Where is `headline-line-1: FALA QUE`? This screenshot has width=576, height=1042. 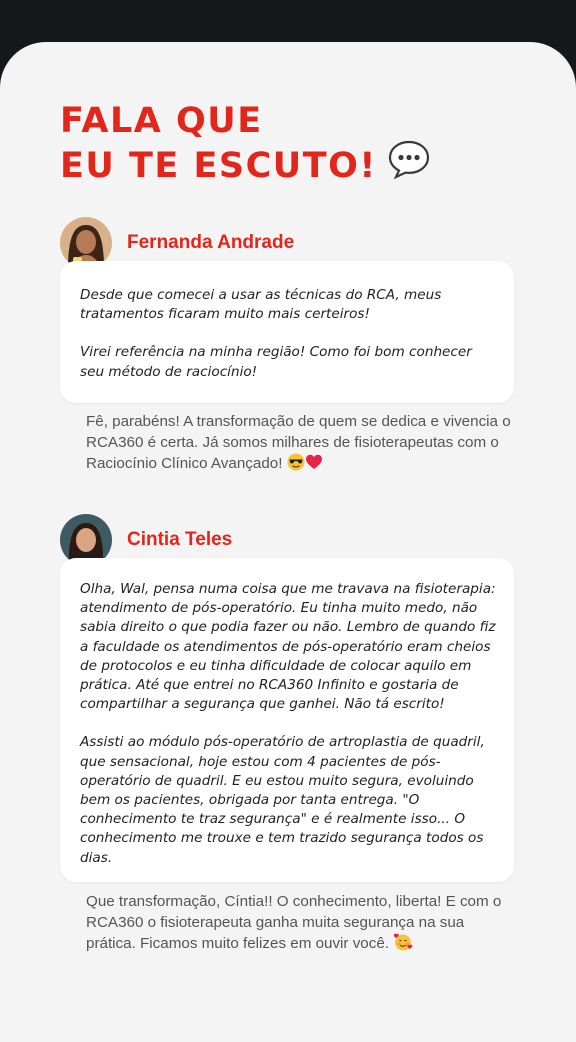 headline-line-1: FALA QUE is located at coordinates (161, 121).